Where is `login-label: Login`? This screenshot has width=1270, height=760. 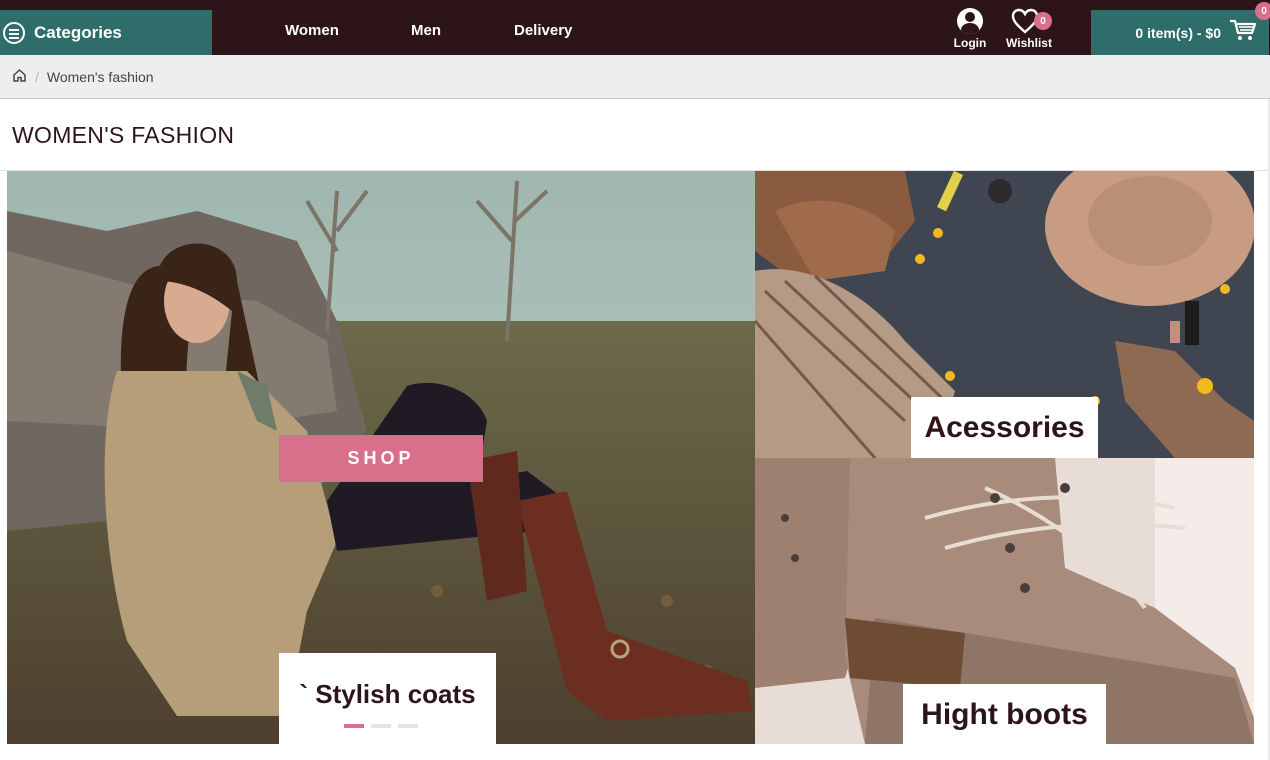
login-label: Login is located at coordinates (970, 43).